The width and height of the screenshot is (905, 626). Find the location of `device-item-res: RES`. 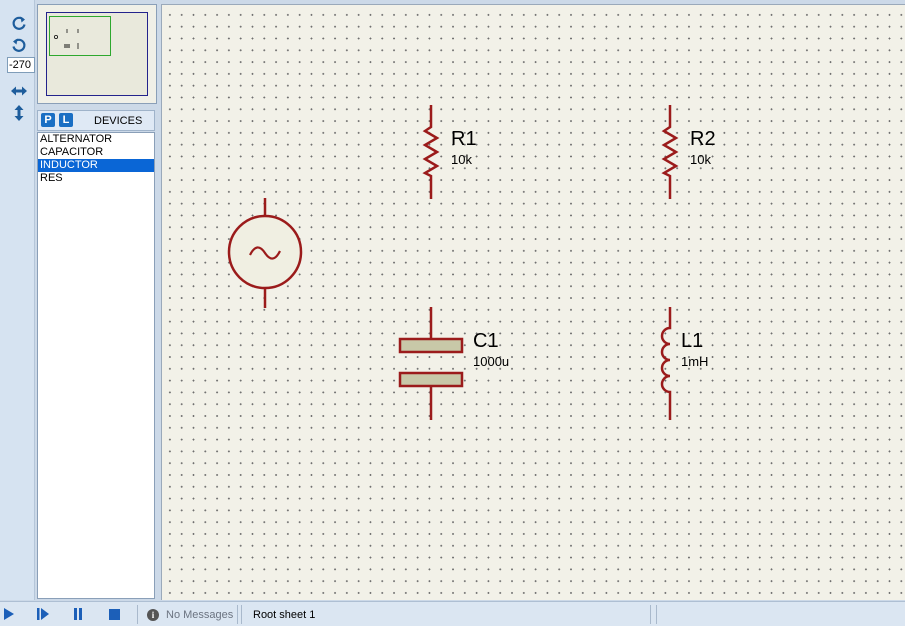

device-item-res: RES is located at coordinates (96, 178).